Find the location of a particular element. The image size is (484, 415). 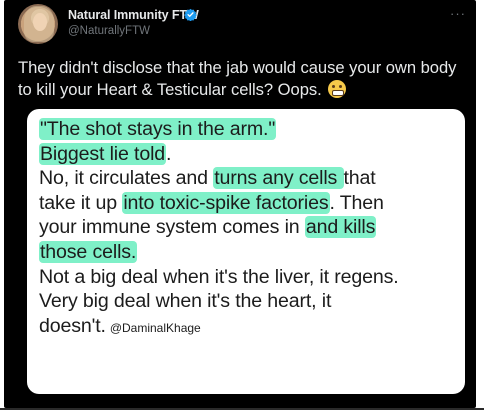

credit-handle: @DaminalKhage is located at coordinates (155, 327).